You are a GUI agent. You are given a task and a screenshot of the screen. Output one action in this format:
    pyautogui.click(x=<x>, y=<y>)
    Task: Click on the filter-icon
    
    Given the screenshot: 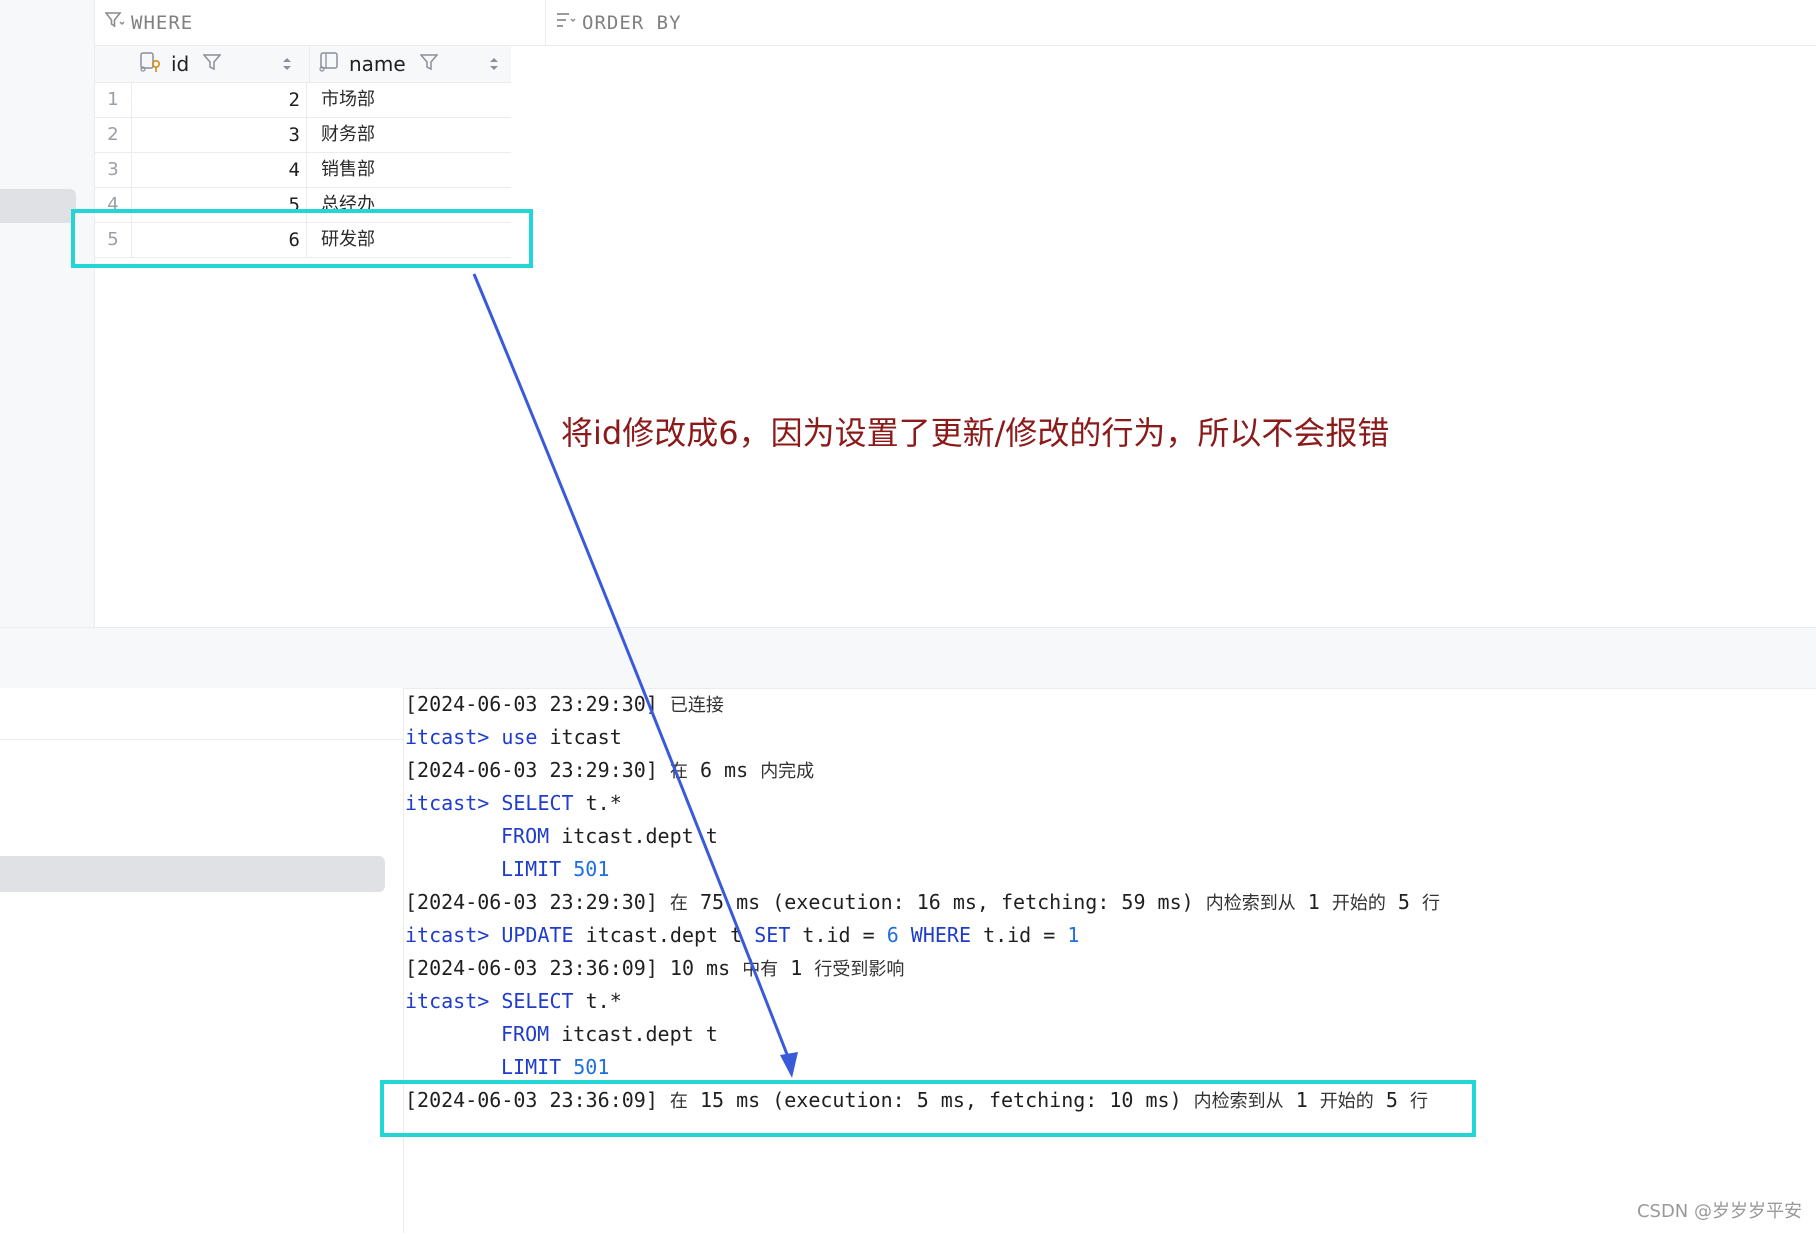 What is the action you would take?
    pyautogui.click(x=117, y=22)
    